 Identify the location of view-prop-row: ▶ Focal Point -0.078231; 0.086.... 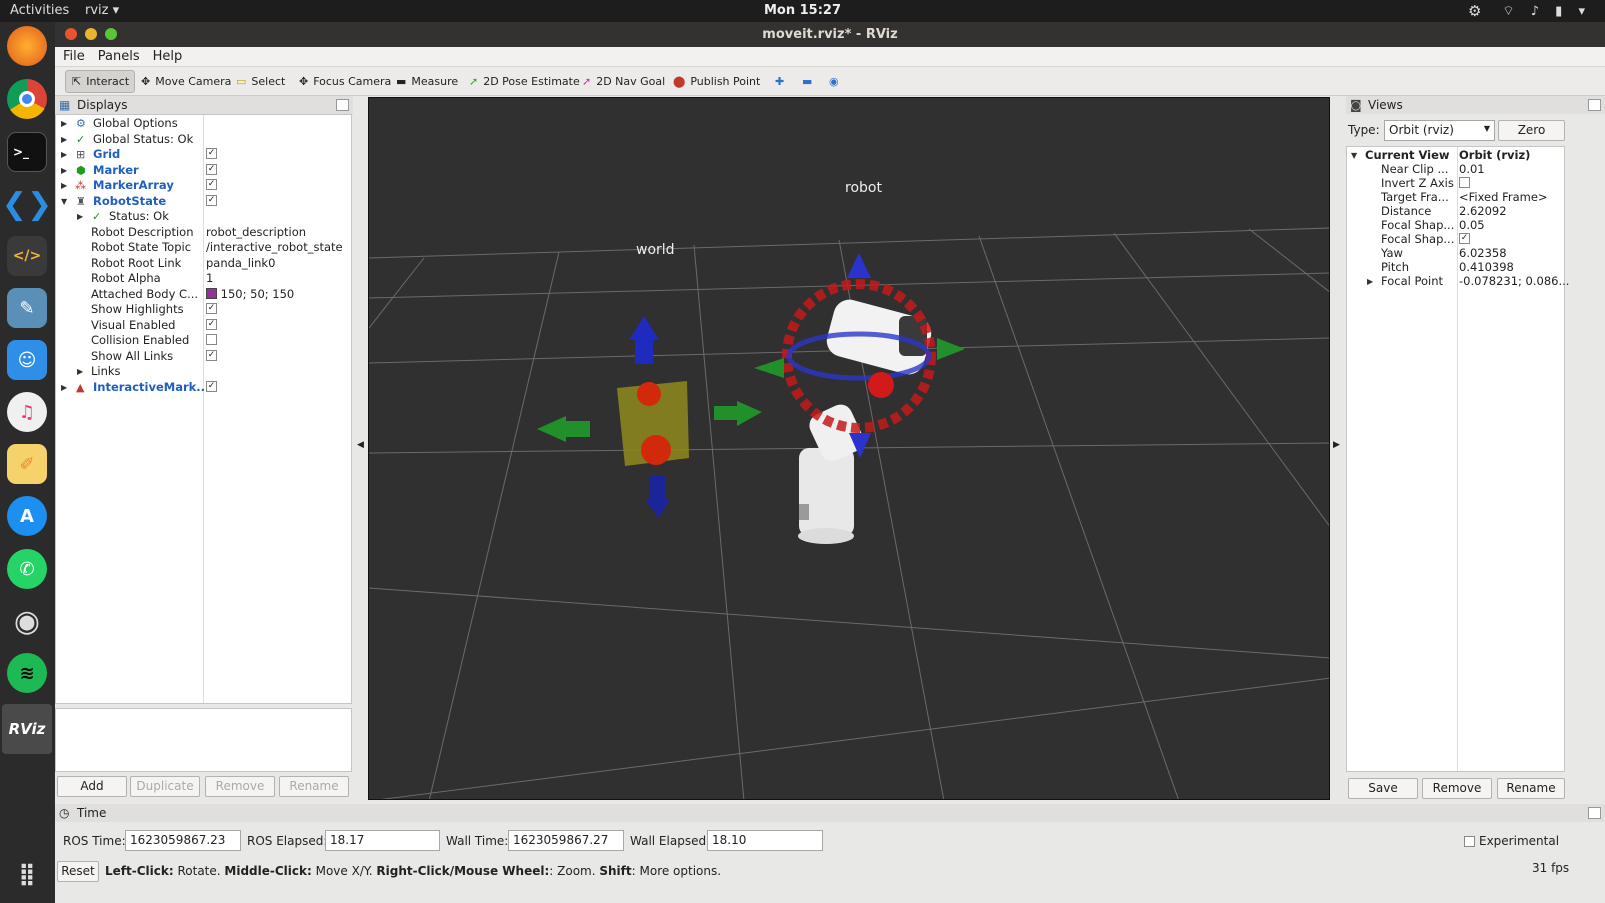
(1458, 282).